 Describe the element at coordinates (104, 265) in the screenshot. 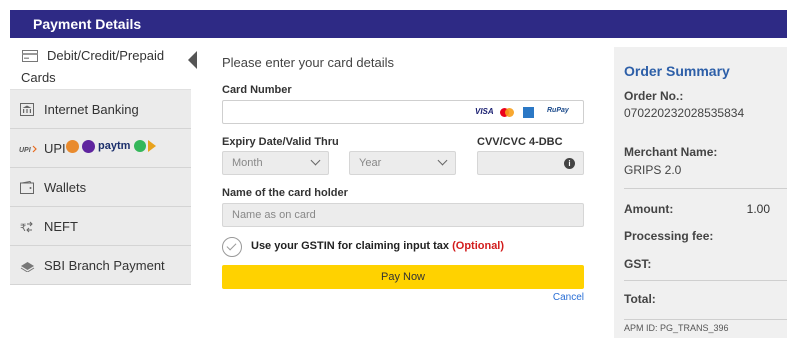

I see `sidebar-item-label: SBI Branch Payment` at that location.